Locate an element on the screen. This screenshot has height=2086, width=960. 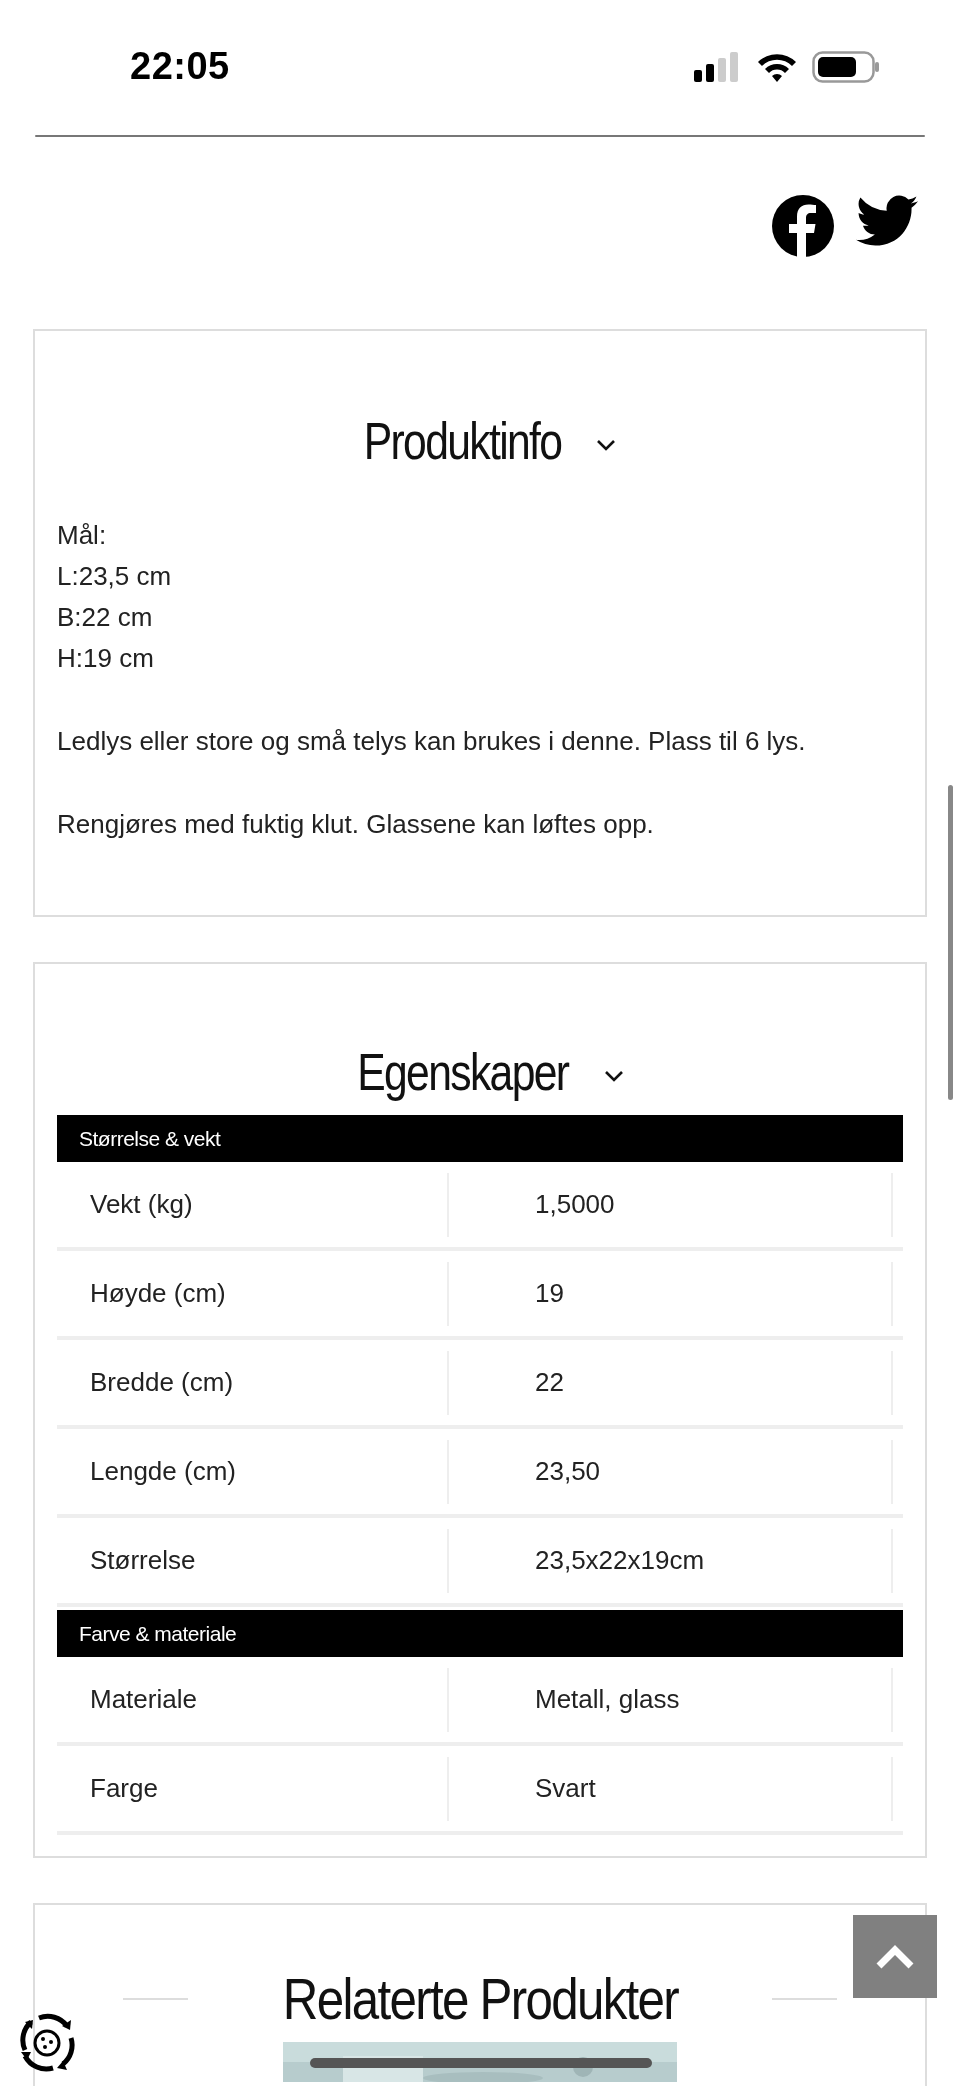
property-value: 1,5000 is located at coordinates (671, 1204).